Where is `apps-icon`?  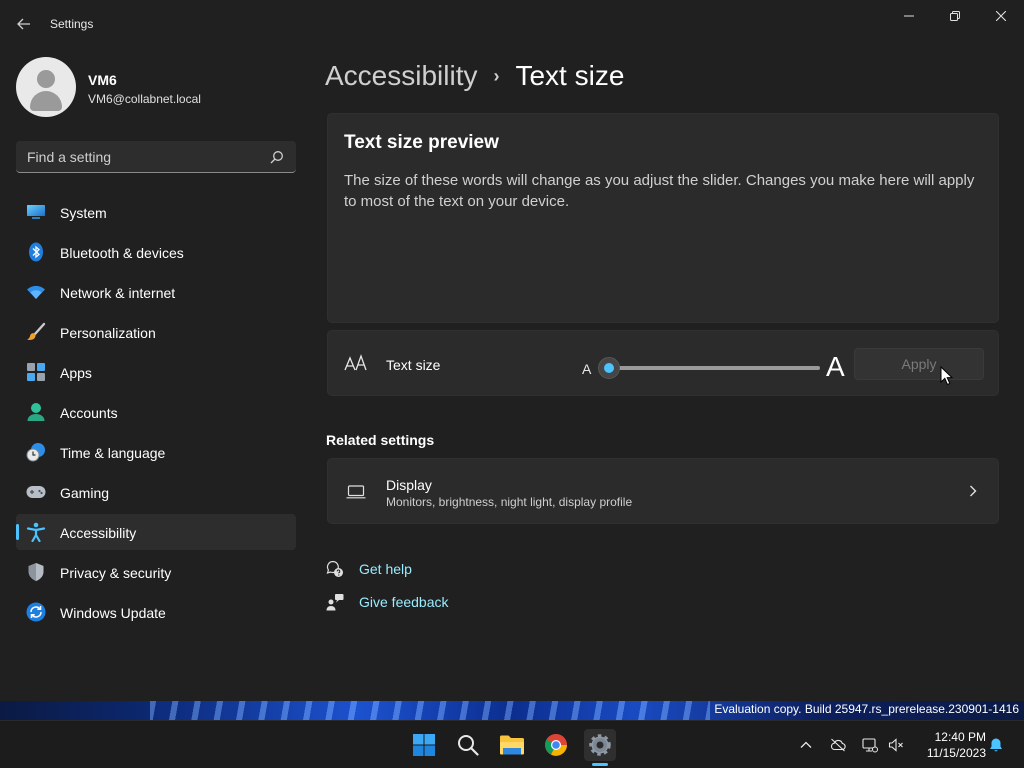
apps-icon is located at coordinates (36, 372).